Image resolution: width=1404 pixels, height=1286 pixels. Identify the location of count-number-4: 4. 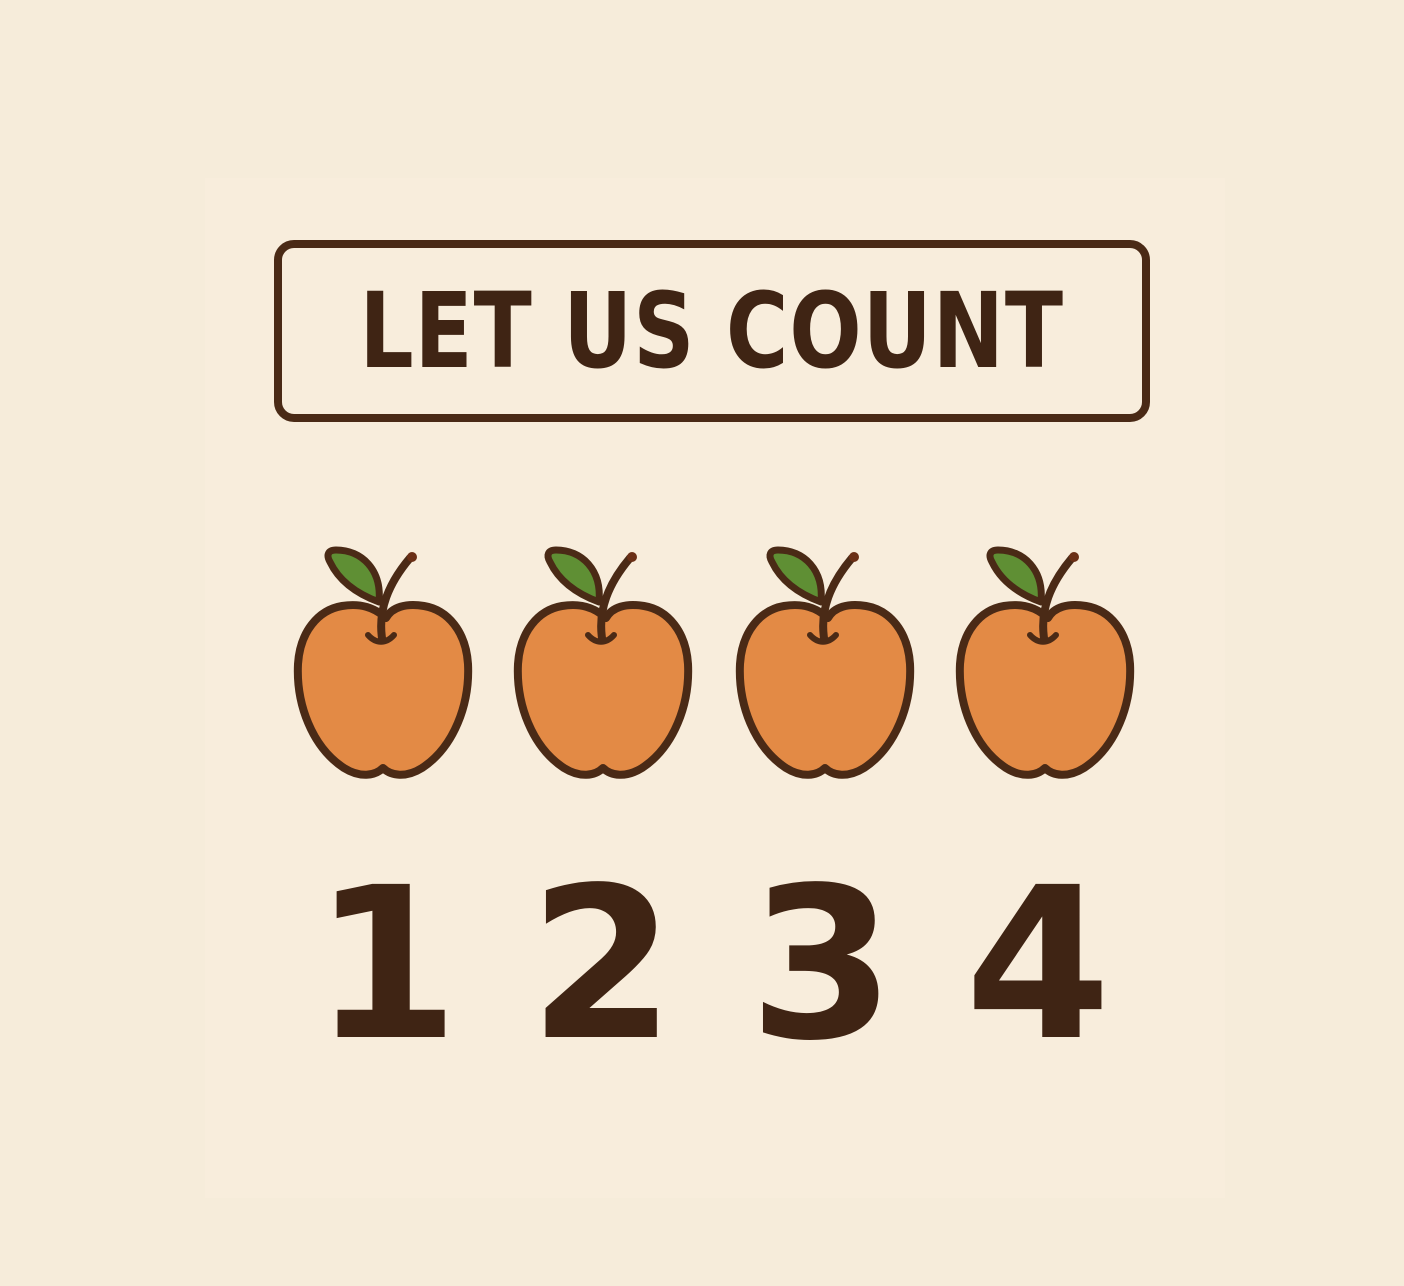
(1038, 964).